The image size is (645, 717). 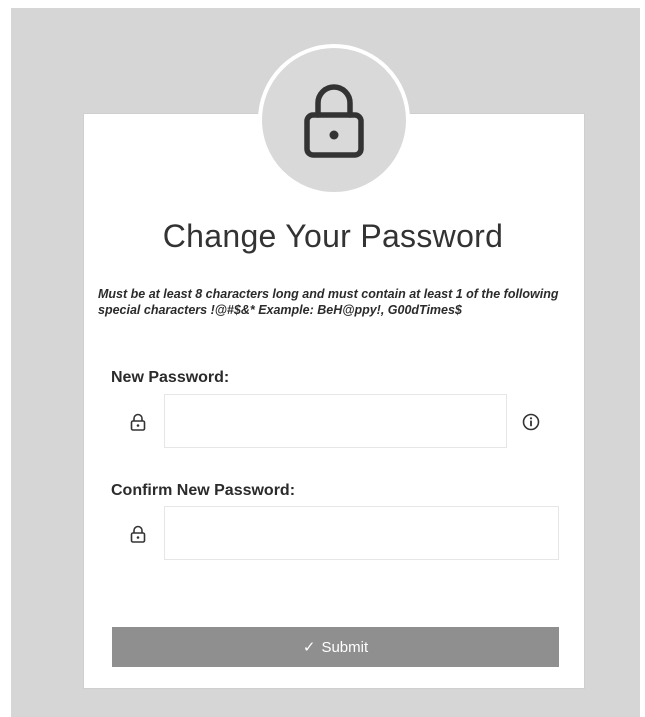 I want to click on new-password-row, so click(x=338, y=422).